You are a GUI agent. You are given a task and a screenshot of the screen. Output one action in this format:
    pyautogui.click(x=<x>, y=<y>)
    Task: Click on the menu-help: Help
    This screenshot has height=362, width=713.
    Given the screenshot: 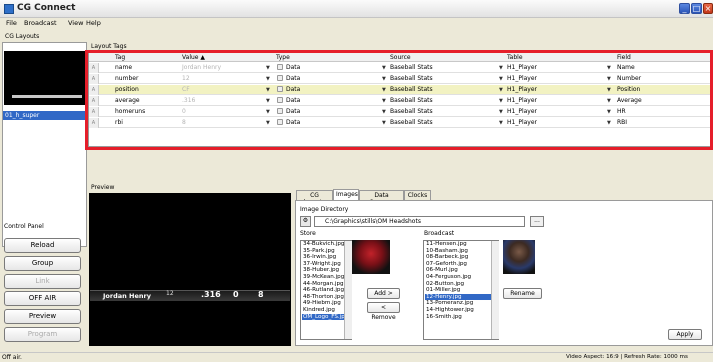 What is the action you would take?
    pyautogui.click(x=93, y=23)
    